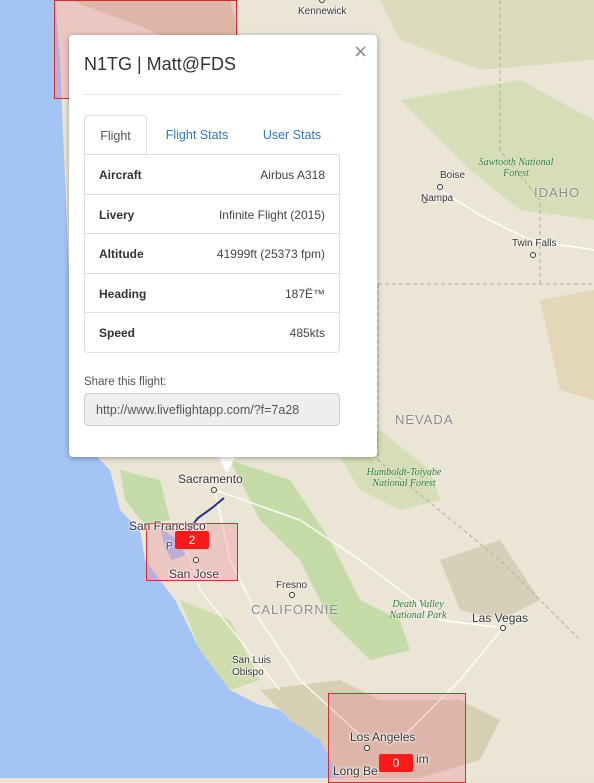  Describe the element at coordinates (418, 610) in the screenshot. I see `park-label-death-valley: Death Valley National Park` at that location.